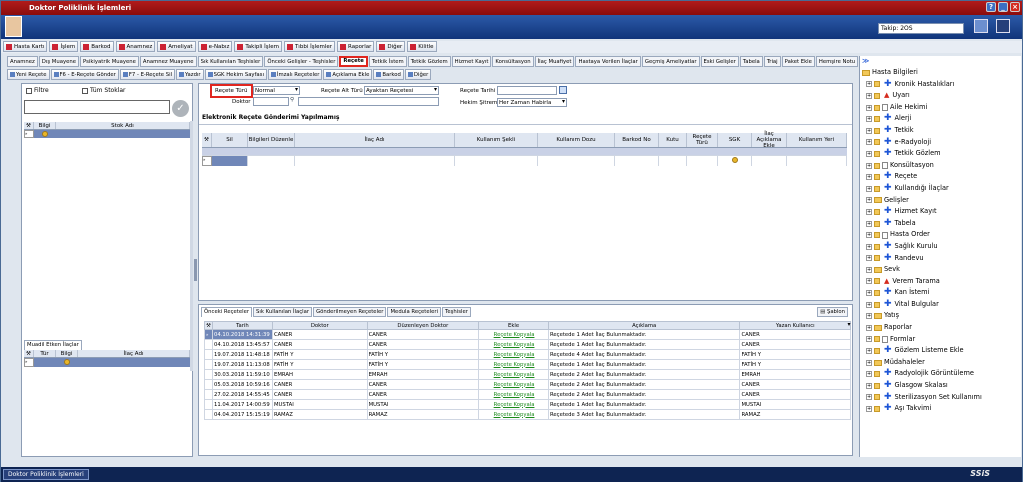 Image resolution: width=1023 pixels, height=482 pixels. I want to click on minimize-icon: _, so click(1003, 7).